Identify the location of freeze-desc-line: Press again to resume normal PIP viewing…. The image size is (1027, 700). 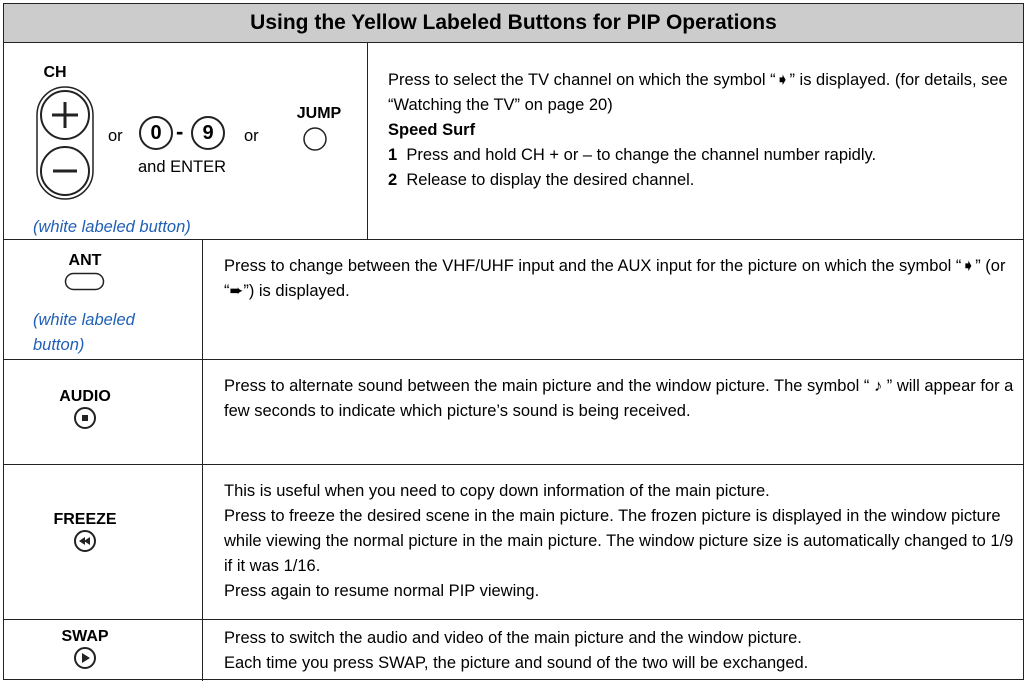
(382, 591).